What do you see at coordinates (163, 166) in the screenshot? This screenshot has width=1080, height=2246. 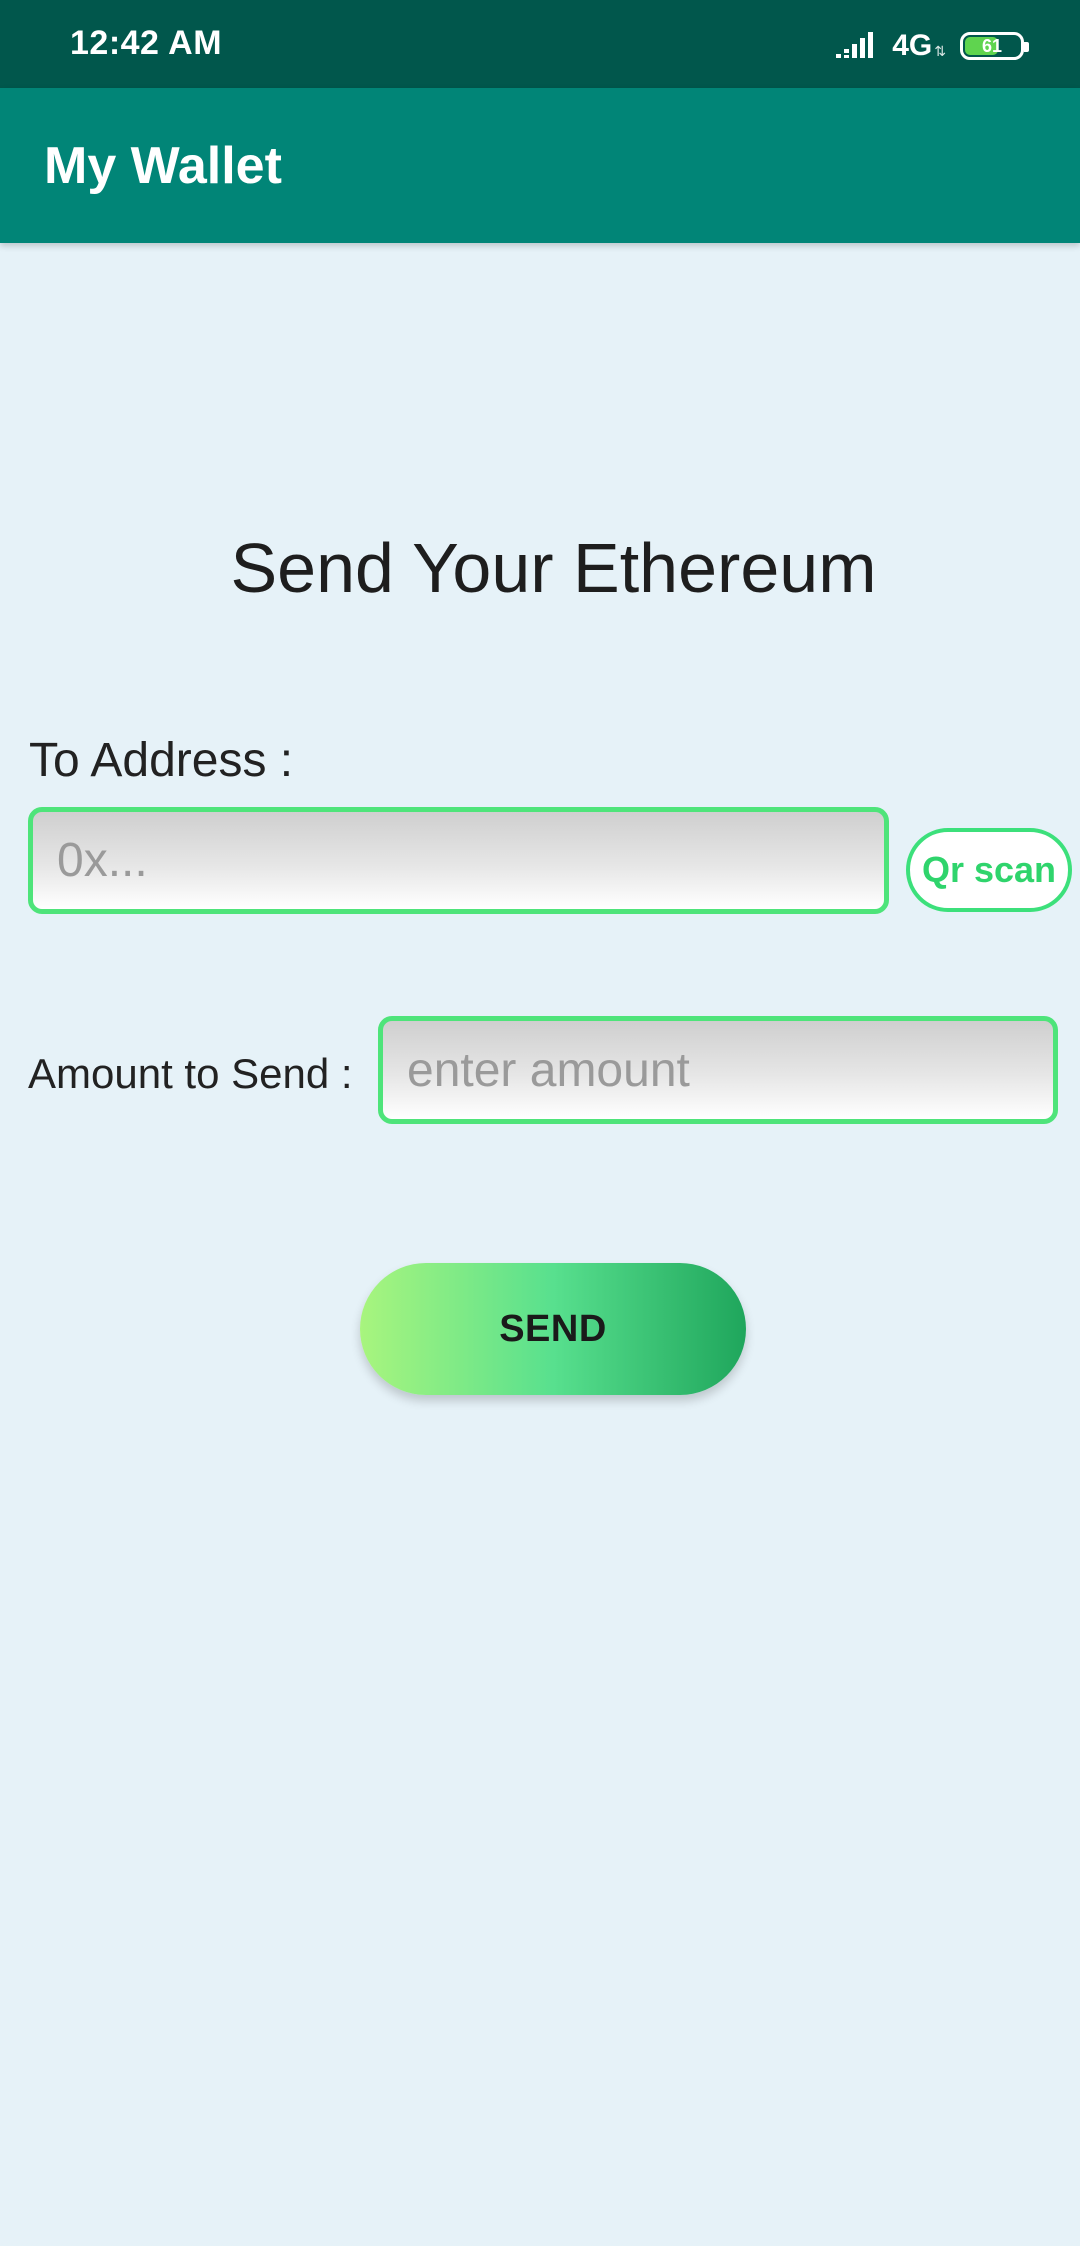 I see `app-title: My Wallet` at bounding box center [163, 166].